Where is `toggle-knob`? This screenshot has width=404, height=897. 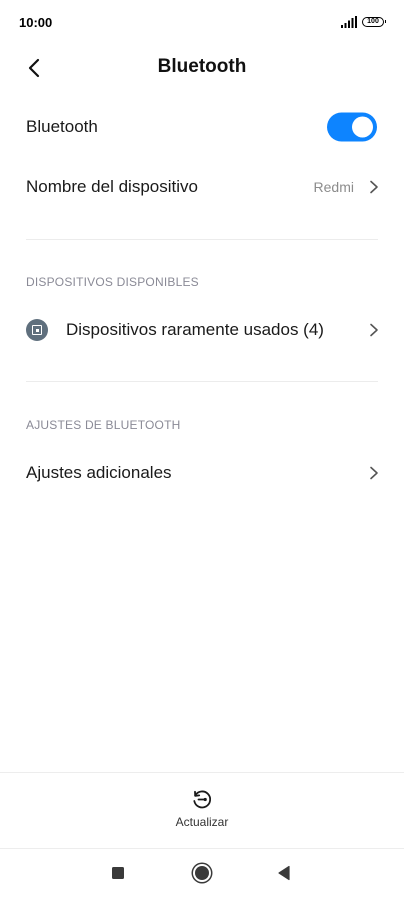 toggle-knob is located at coordinates (362, 127).